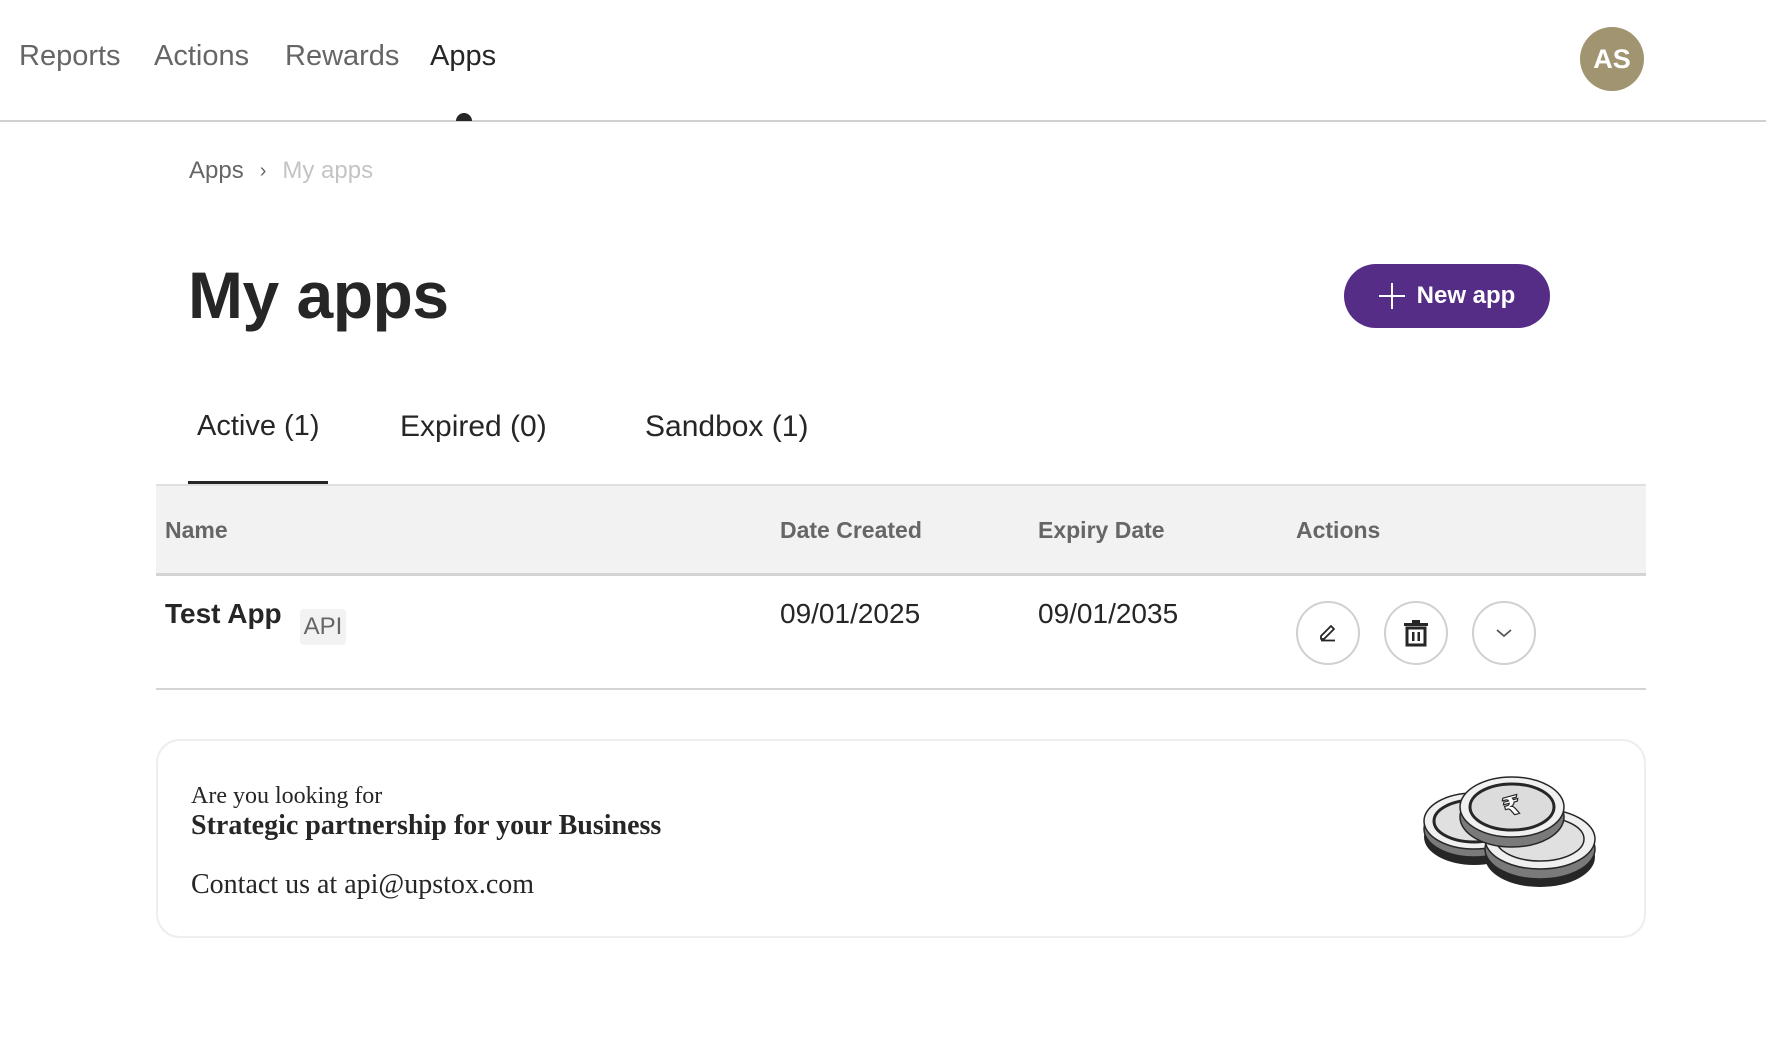  Describe the element at coordinates (463, 56) in the screenshot. I see `nav-item-apps: Apps` at that location.